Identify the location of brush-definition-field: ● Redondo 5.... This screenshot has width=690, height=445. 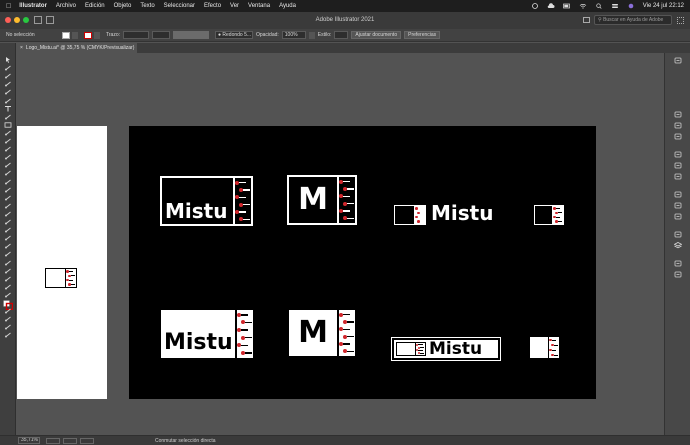
(233, 35).